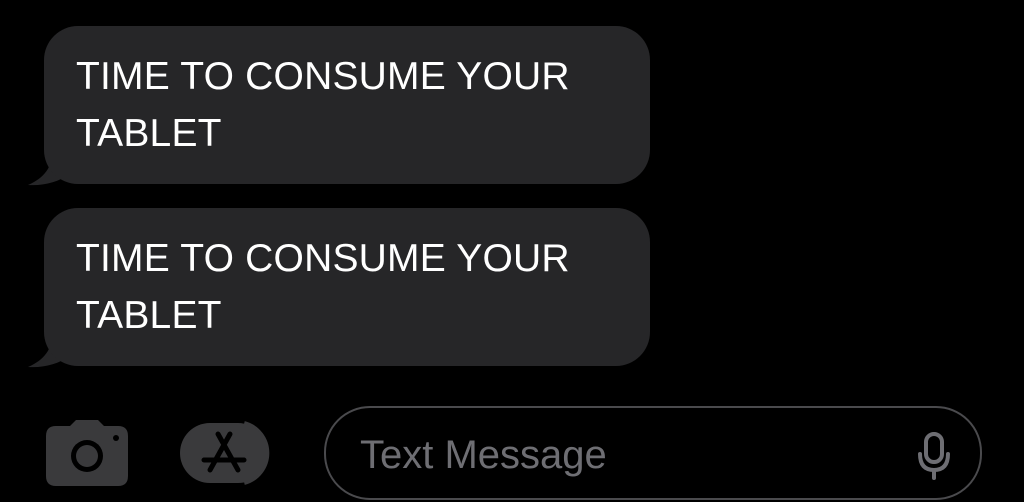 The height and width of the screenshot is (502, 1024). I want to click on camera-button, so click(87, 453).